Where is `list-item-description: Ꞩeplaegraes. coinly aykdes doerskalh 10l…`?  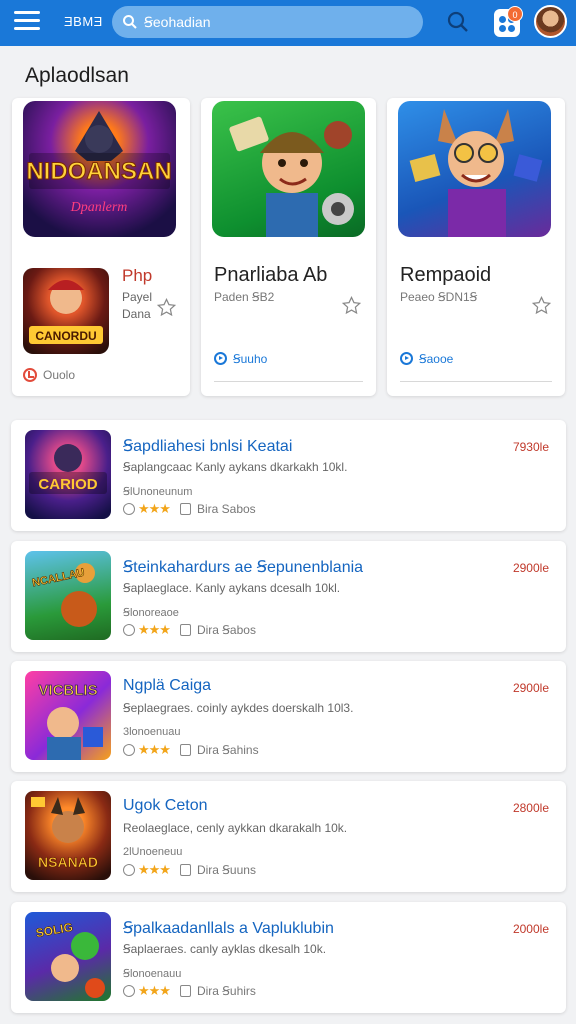
list-item-description: Ꞩeplaegraes. coinly aykdes doerskalh 10l… is located at coordinates (238, 708).